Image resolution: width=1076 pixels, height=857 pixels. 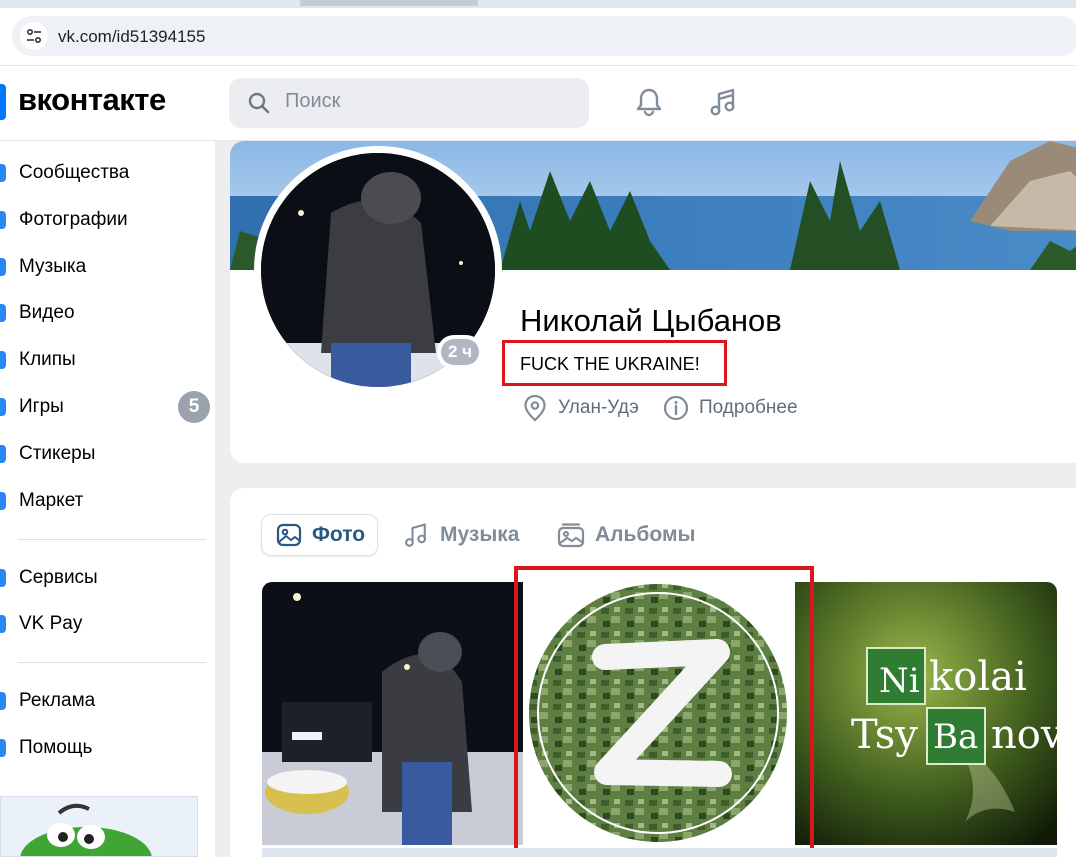 I want to click on site-settings-icon, so click(x=34, y=36).